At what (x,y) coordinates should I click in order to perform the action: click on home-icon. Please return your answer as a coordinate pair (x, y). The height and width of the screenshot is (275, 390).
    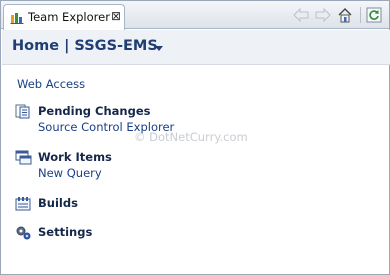
    Looking at the image, I should click on (345, 15).